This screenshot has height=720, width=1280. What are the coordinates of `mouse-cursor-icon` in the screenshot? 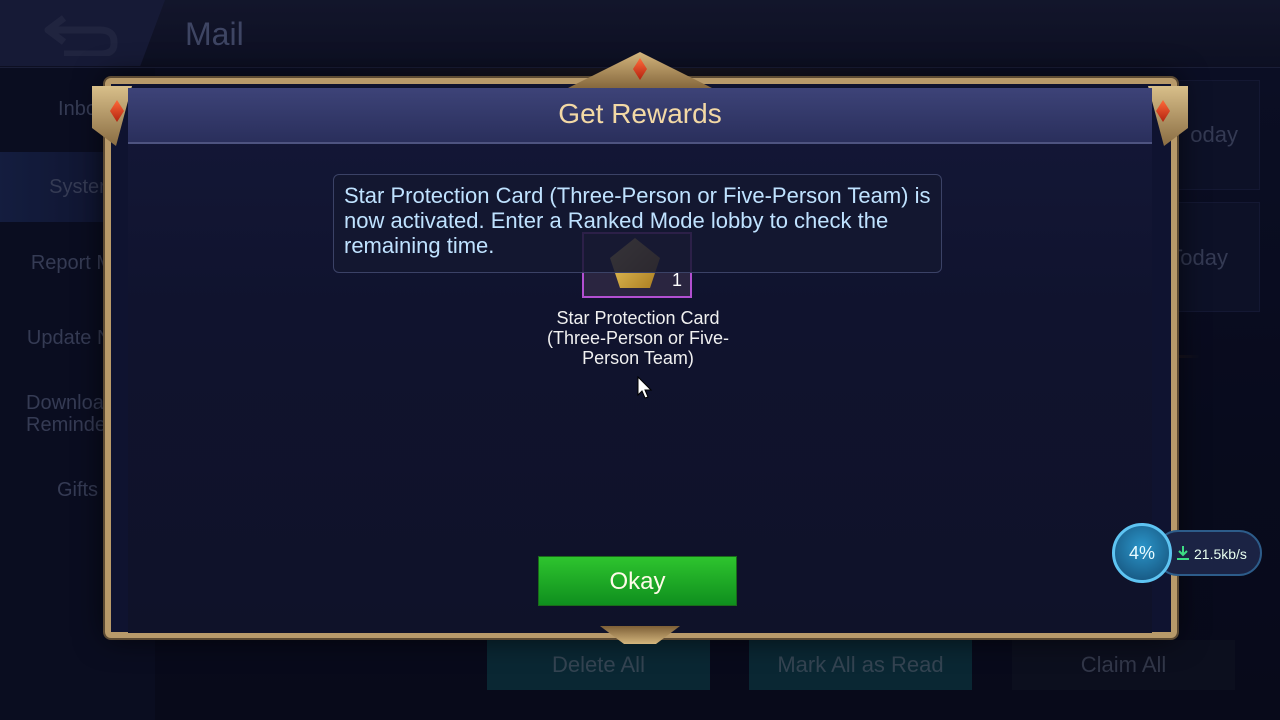 It's located at (645, 387).